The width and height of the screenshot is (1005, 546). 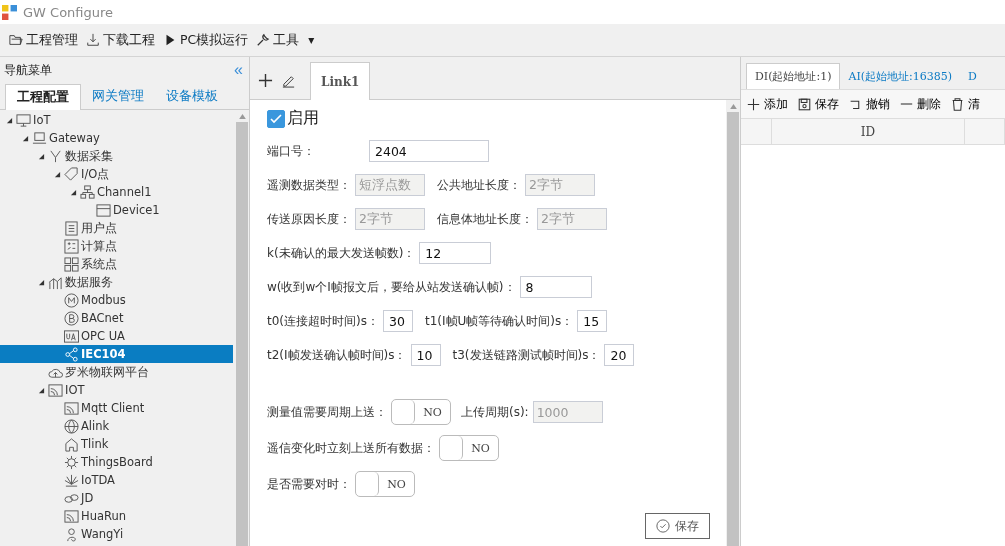 What do you see at coordinates (793, 76) in the screenshot?
I see `point-tab: DI(起始地址:1)` at bounding box center [793, 76].